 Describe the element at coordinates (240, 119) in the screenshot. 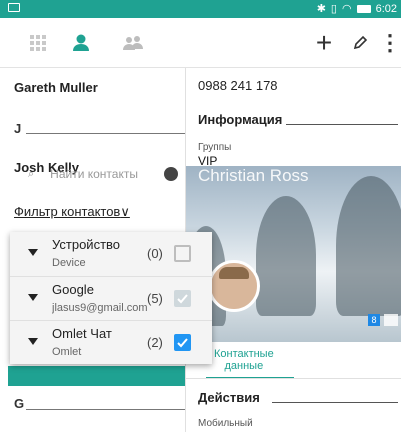

I see `info-section-title: Информация` at that location.